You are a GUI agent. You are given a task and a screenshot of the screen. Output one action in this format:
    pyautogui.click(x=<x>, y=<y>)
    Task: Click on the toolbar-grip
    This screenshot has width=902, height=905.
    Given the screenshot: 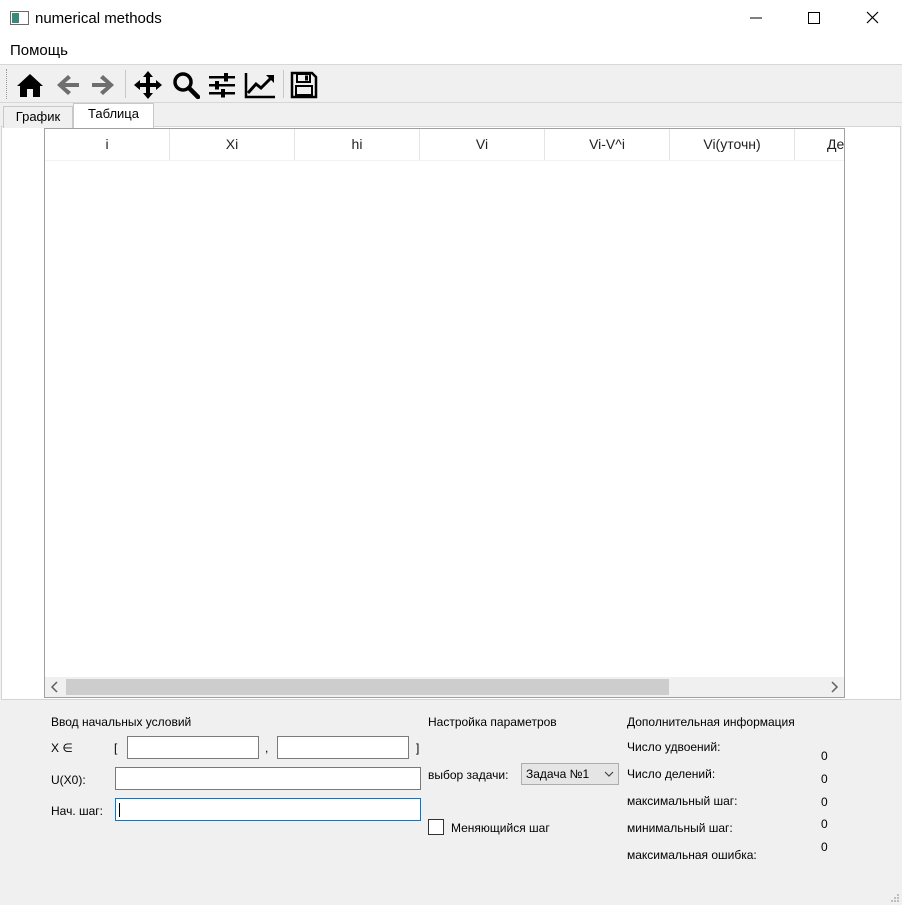 What is the action you would take?
    pyautogui.click(x=7, y=84)
    